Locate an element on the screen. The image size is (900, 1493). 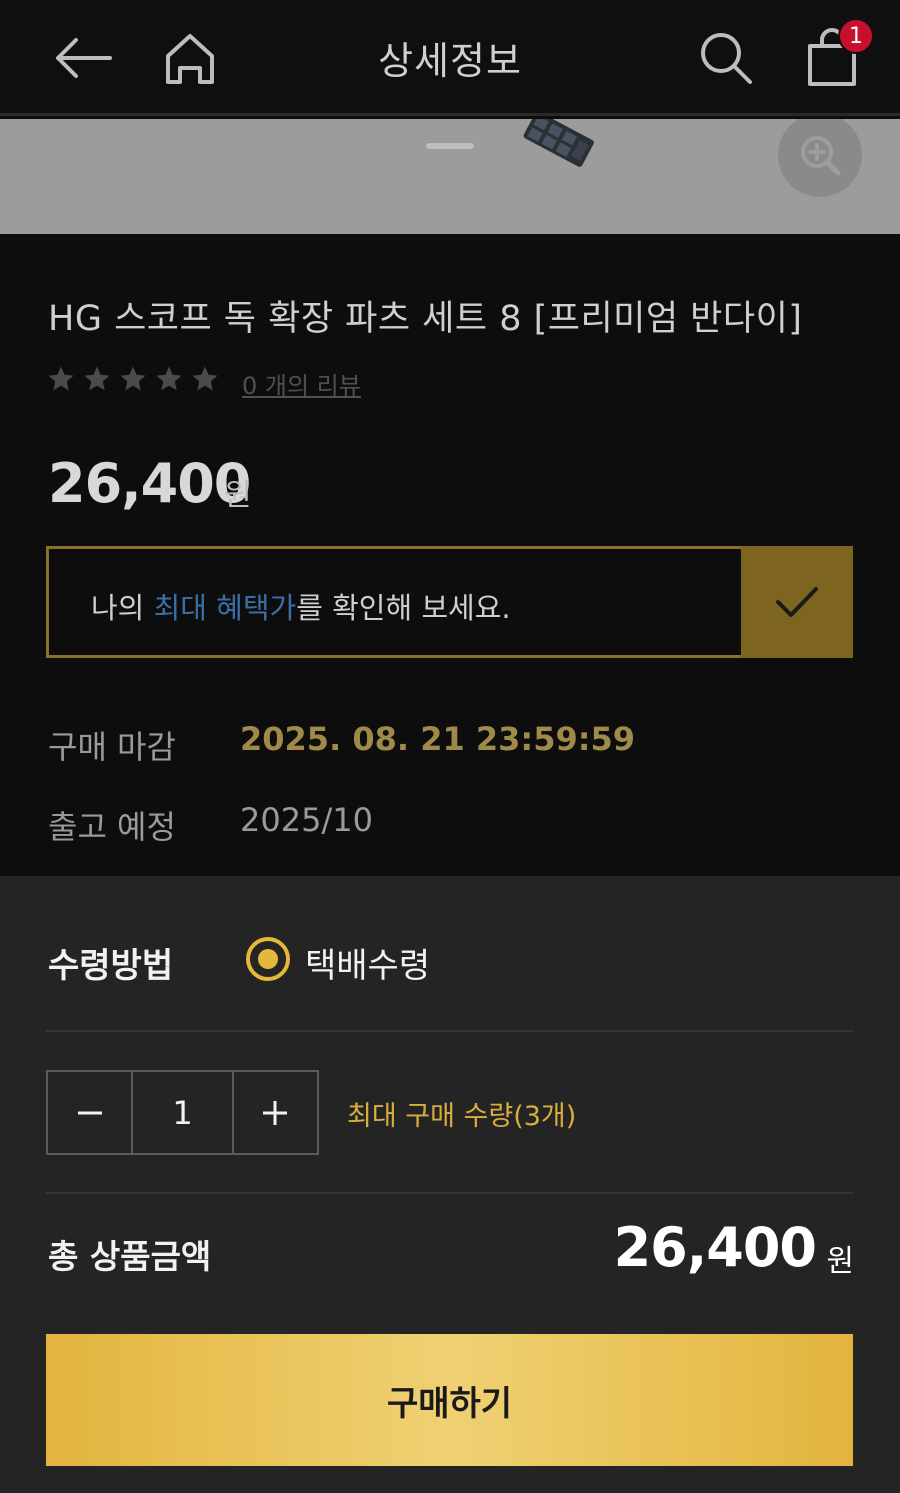
gallery-indicator is located at coordinates (450, 146).